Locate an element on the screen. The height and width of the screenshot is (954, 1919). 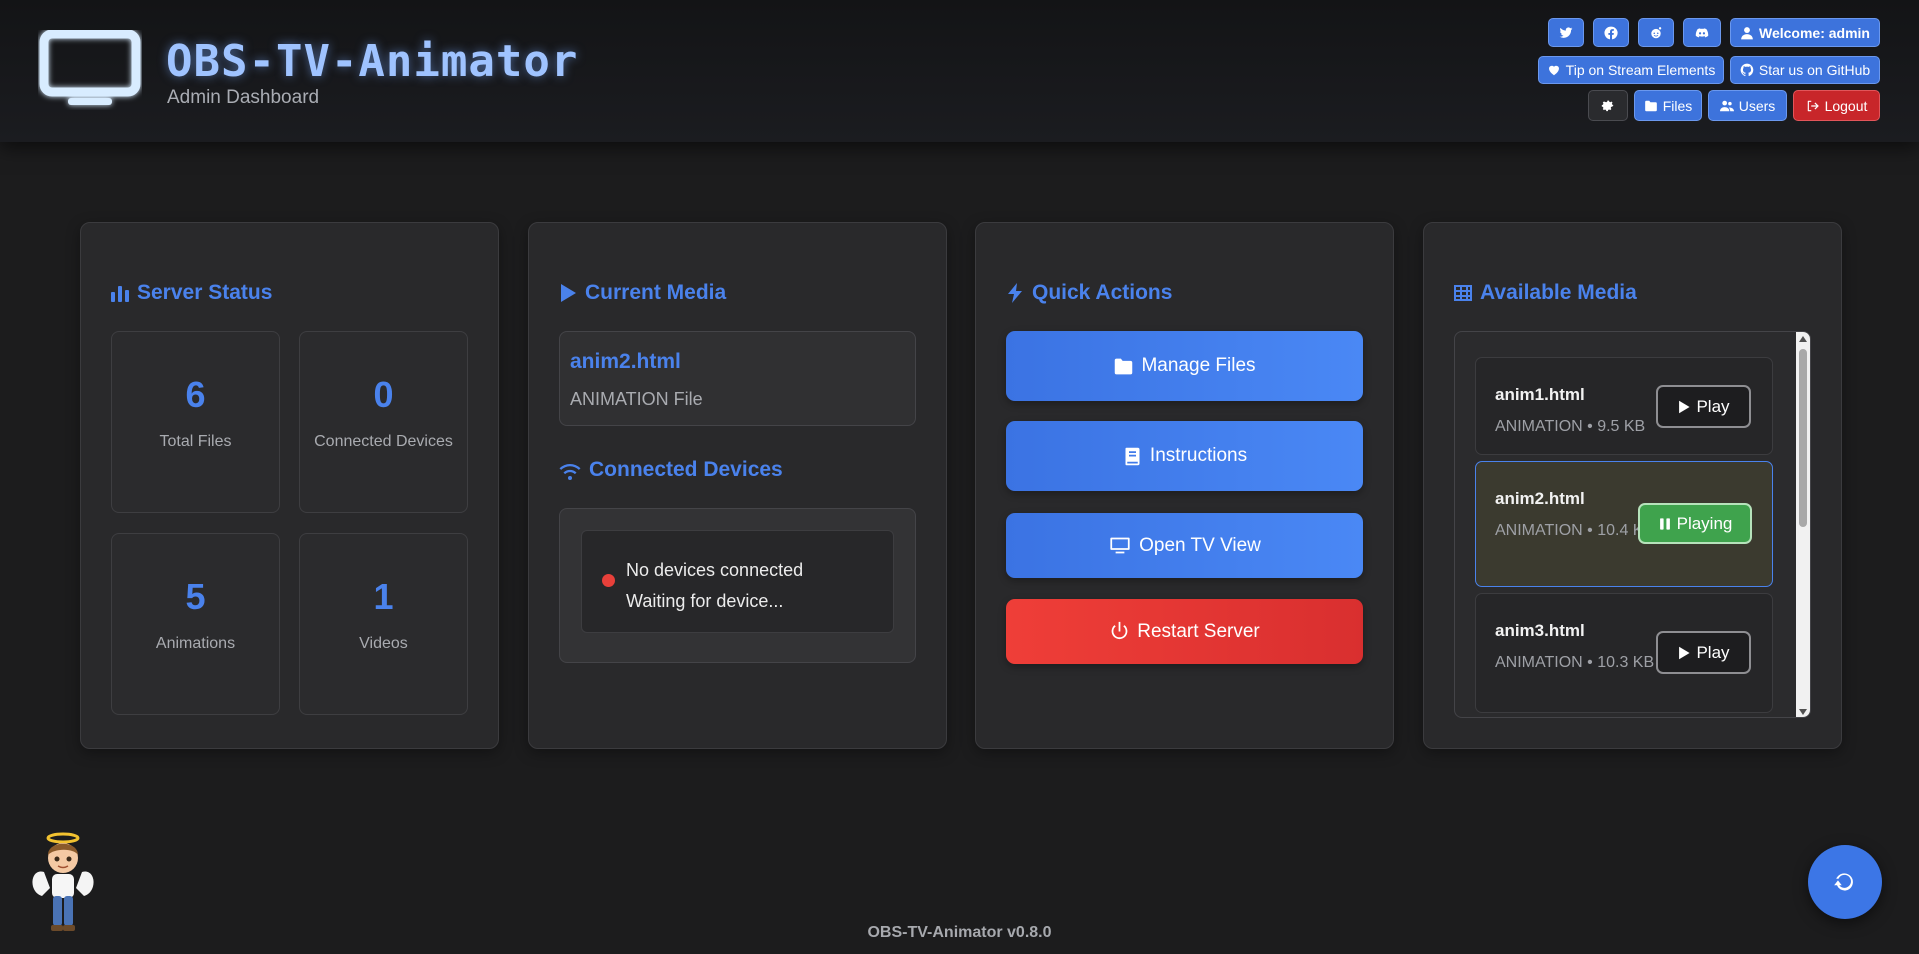
tip-label: Tip on Stream Elements is located at coordinates (1640, 70).